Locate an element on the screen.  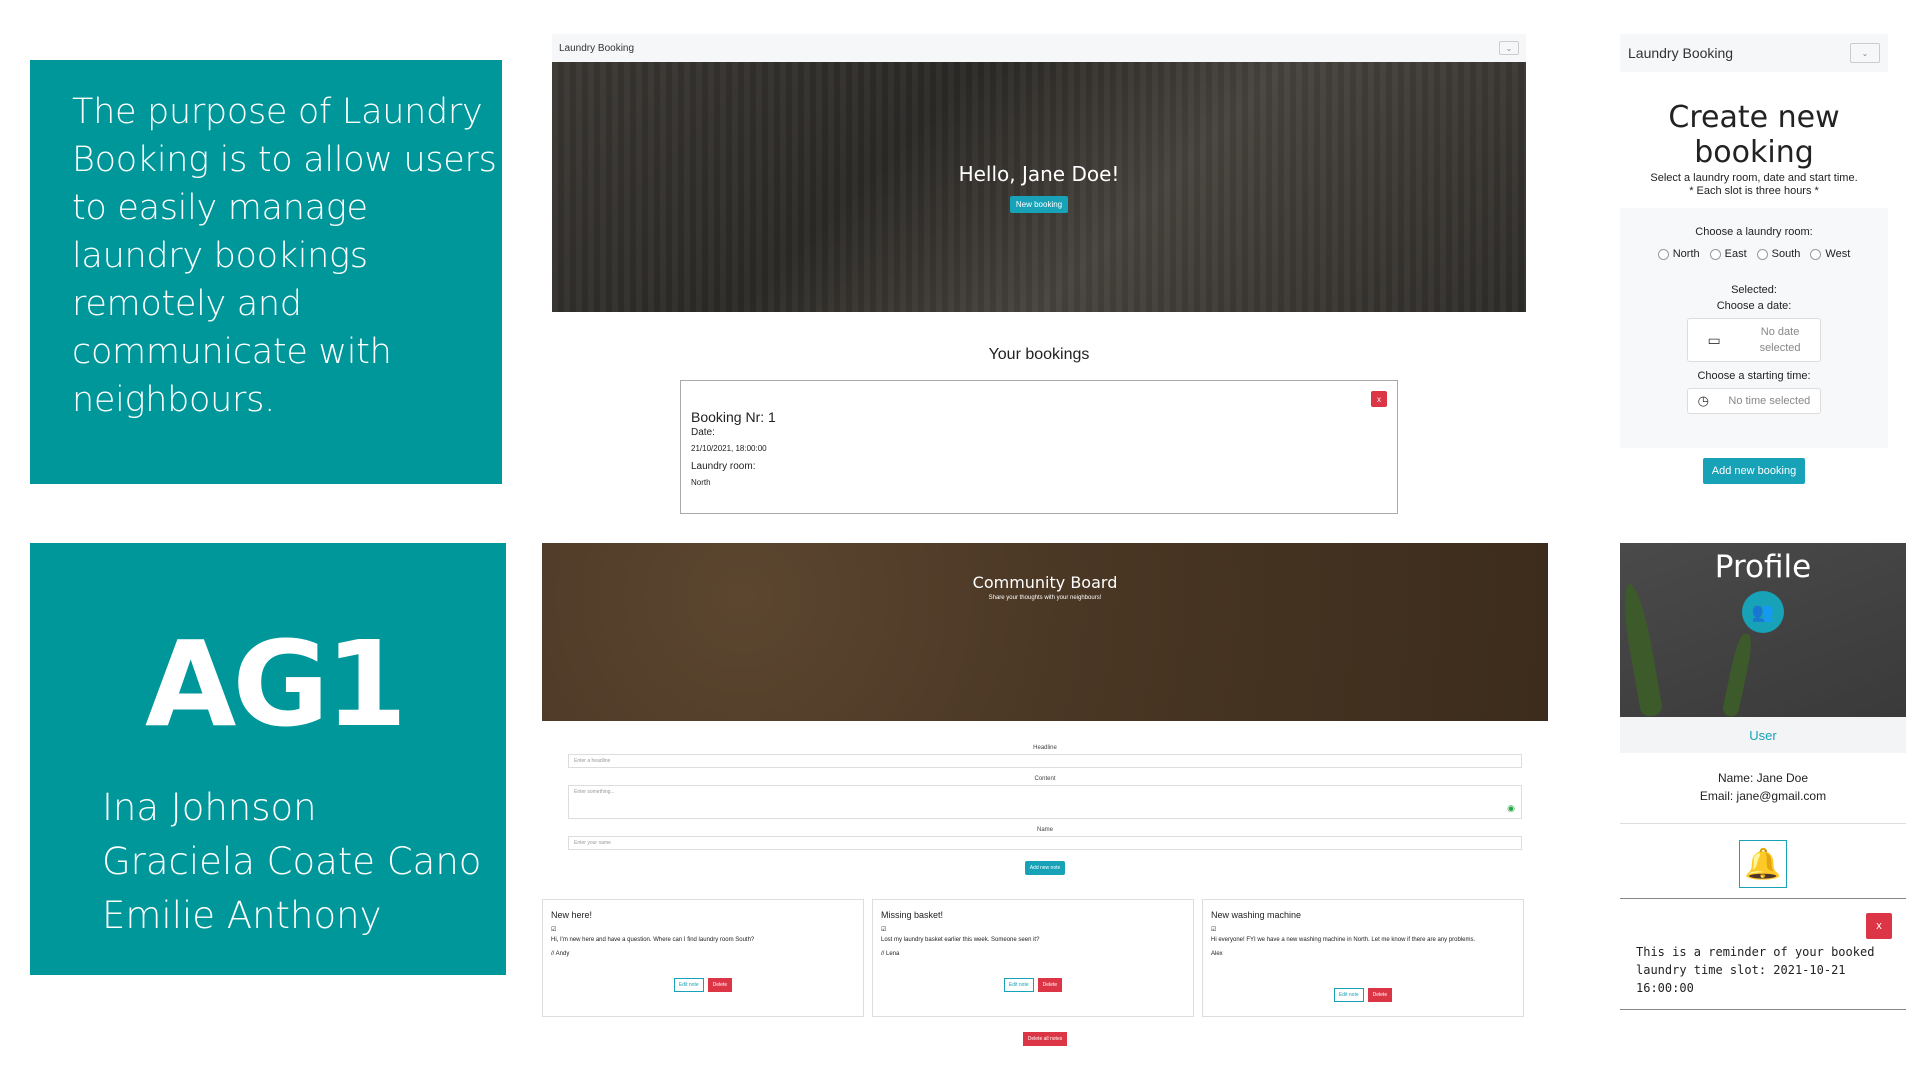
profile-banner: Profile 👥 is located at coordinates (1763, 630).